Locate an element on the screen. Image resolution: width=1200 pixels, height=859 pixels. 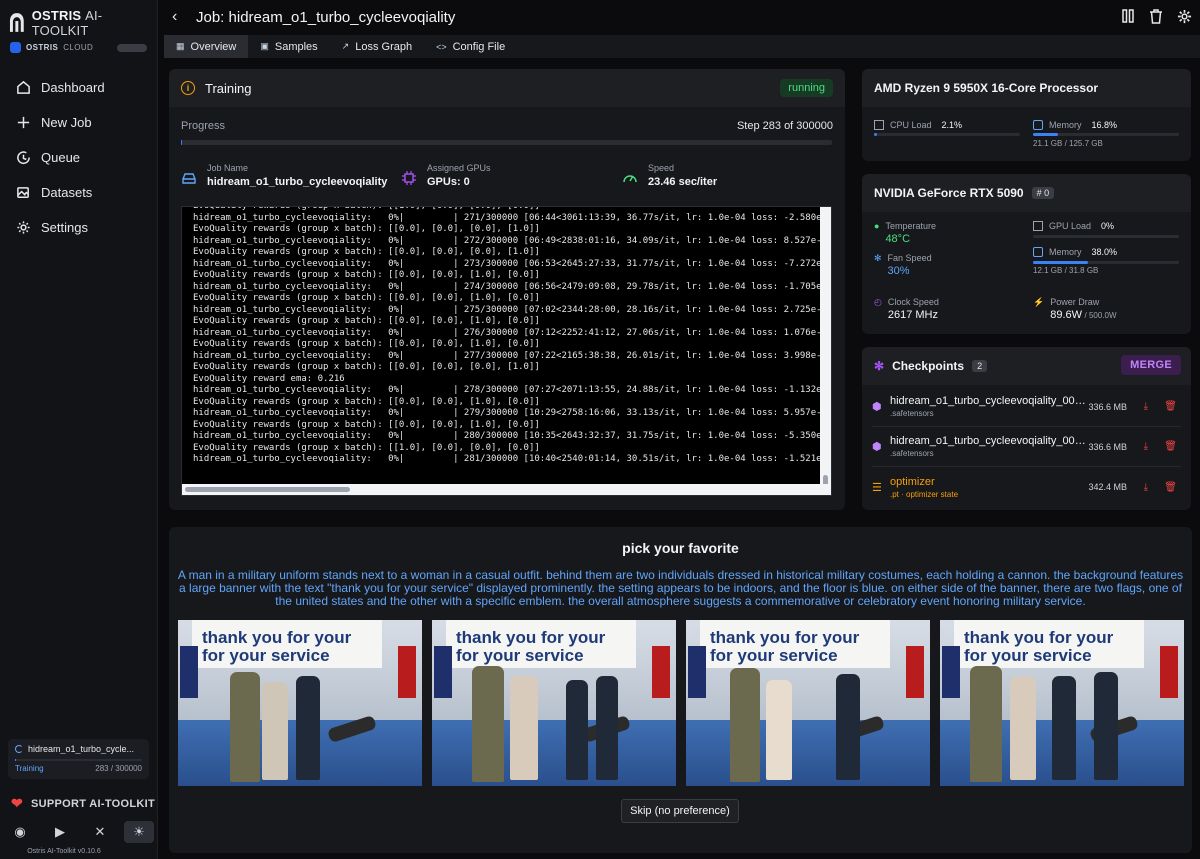
metric-value: 2617 MHz is located at coordinates (912, 315).